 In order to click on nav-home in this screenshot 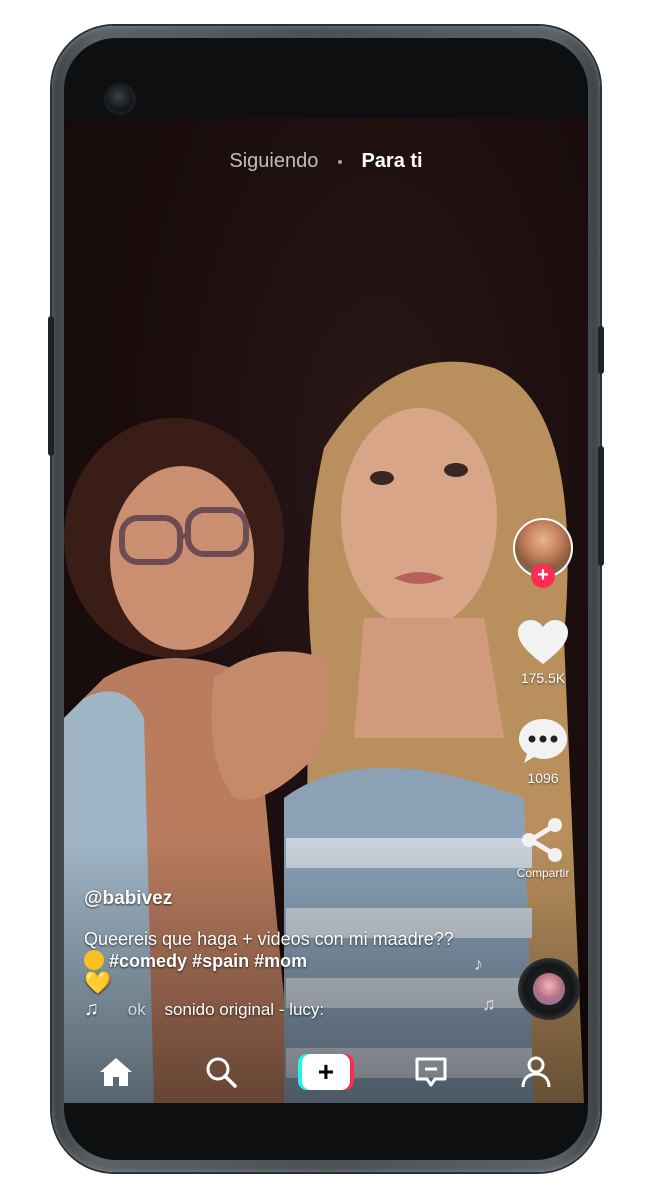, I will do `click(116, 1072)`.